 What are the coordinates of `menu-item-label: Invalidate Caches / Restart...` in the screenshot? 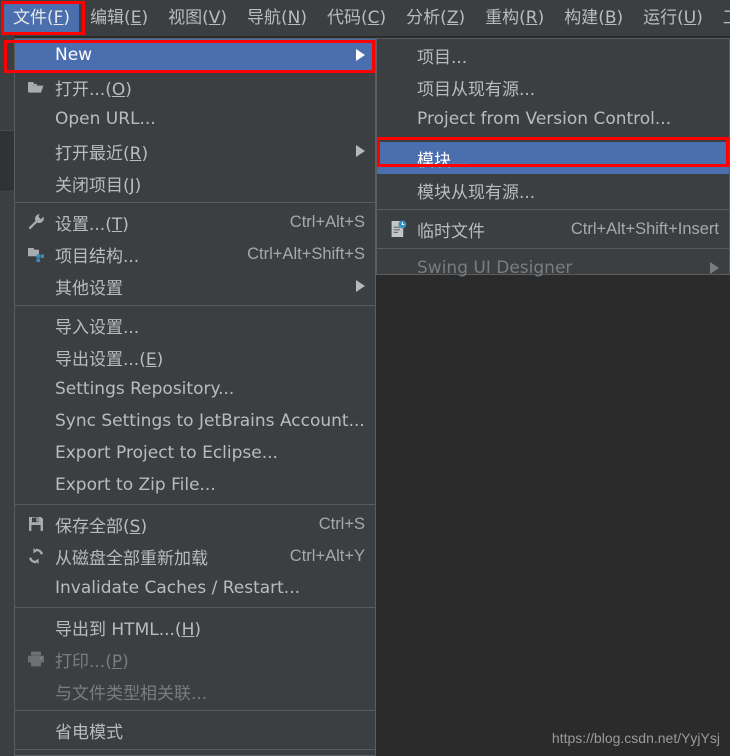 It's located at (178, 588).